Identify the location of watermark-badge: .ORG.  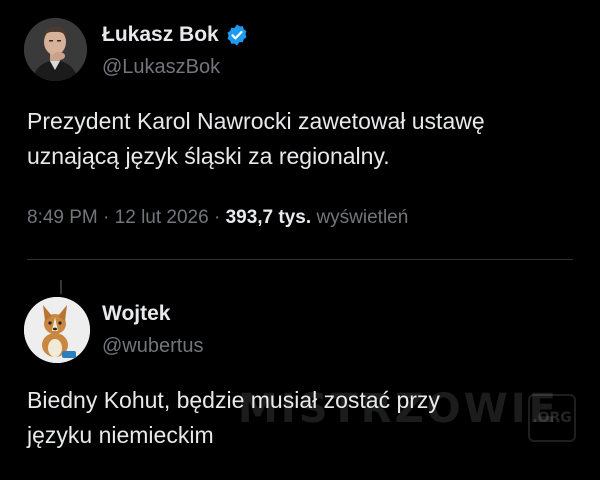
(552, 418).